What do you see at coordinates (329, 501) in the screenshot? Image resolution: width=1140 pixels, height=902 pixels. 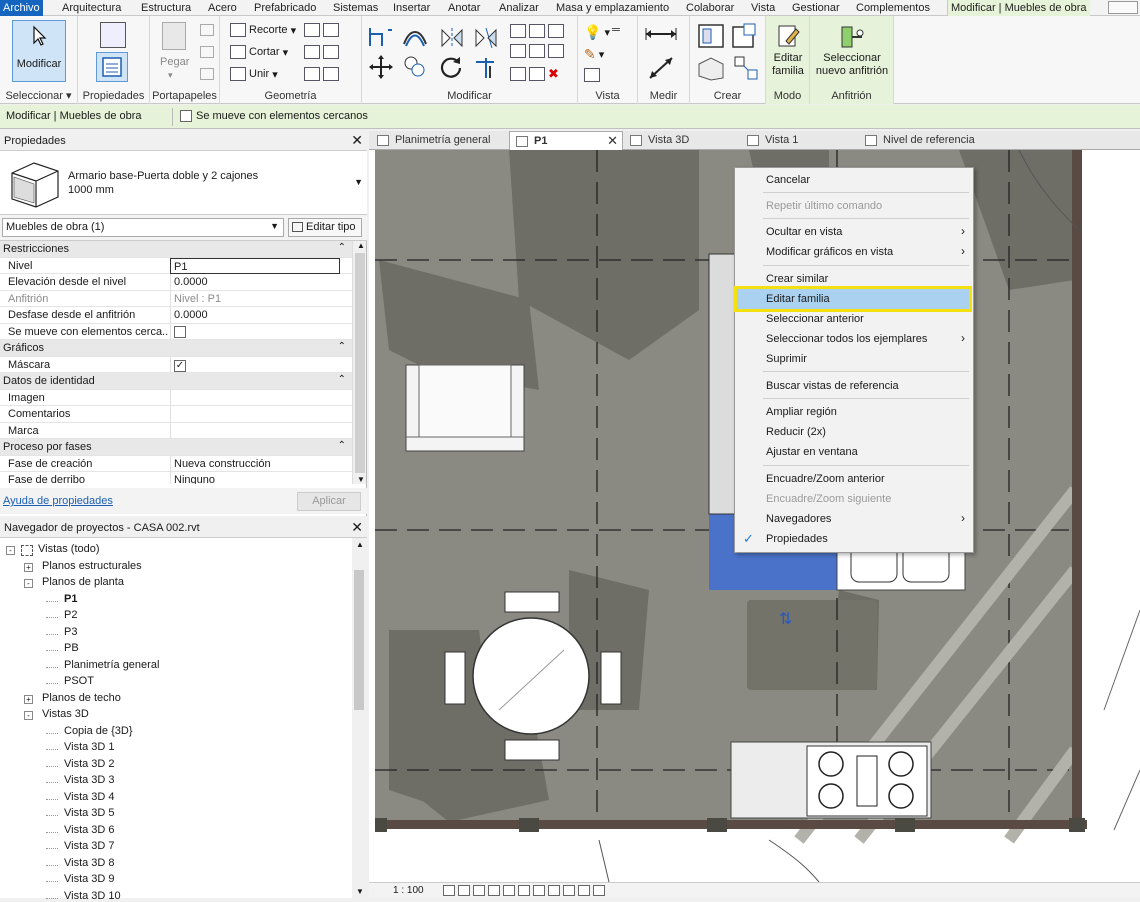 I see `apply-button: Aplicar` at bounding box center [329, 501].